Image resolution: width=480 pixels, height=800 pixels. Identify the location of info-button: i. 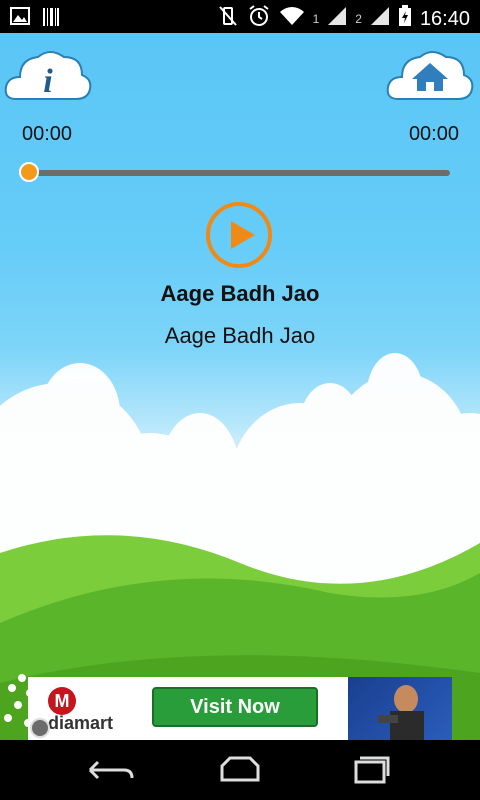
(48, 77).